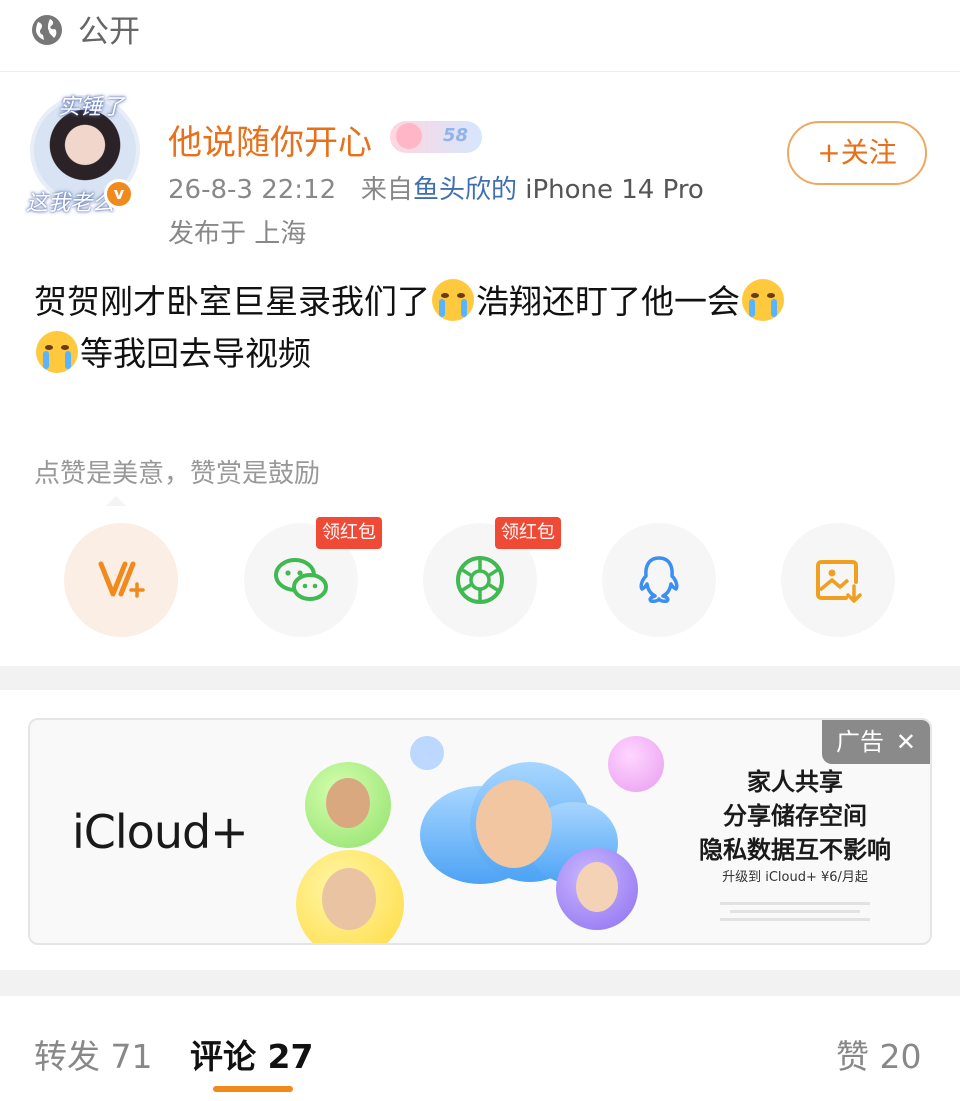 The height and width of the screenshot is (1101, 960). Describe the element at coordinates (195, 353) in the screenshot. I see `content-text-3: 等我回去导视频` at that location.